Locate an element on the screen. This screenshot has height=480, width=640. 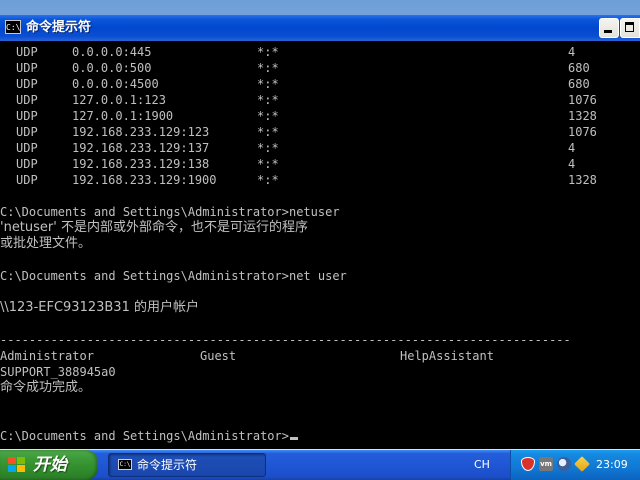
system-tray: vm 23:09 is located at coordinates (575, 465).